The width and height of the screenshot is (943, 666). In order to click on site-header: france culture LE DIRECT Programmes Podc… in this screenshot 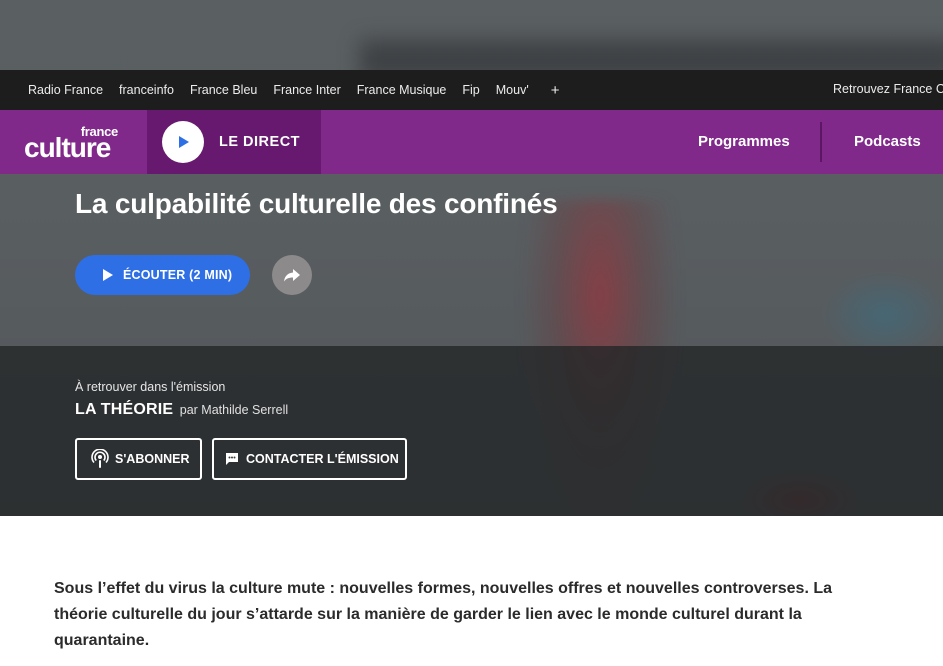, I will do `click(471, 142)`.